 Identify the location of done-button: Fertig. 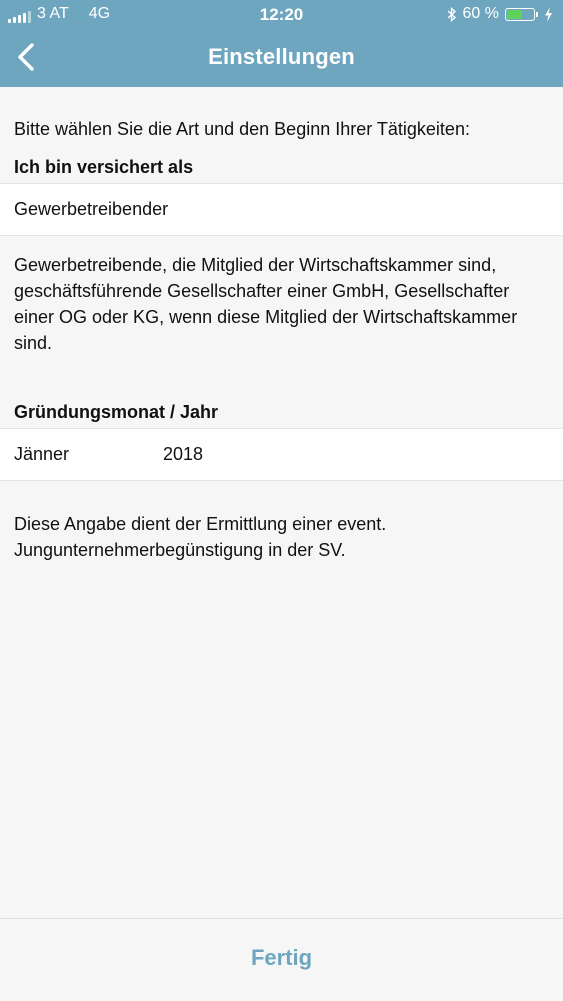
(281, 958).